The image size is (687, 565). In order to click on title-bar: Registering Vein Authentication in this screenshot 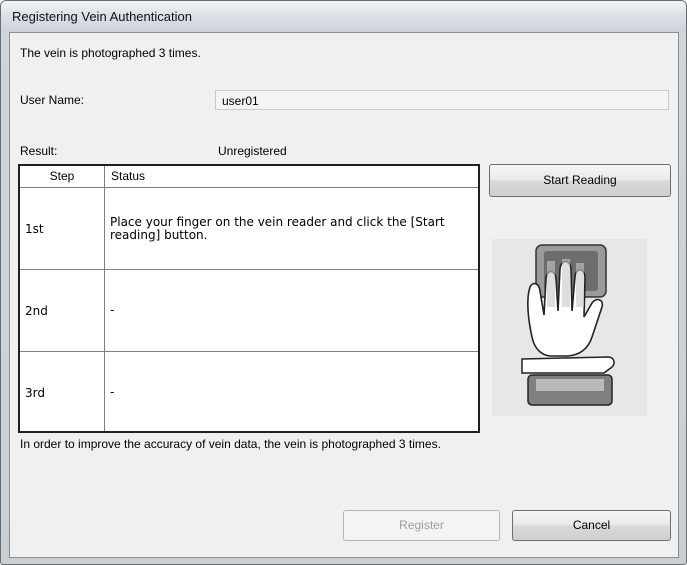, I will do `click(343, 16)`.